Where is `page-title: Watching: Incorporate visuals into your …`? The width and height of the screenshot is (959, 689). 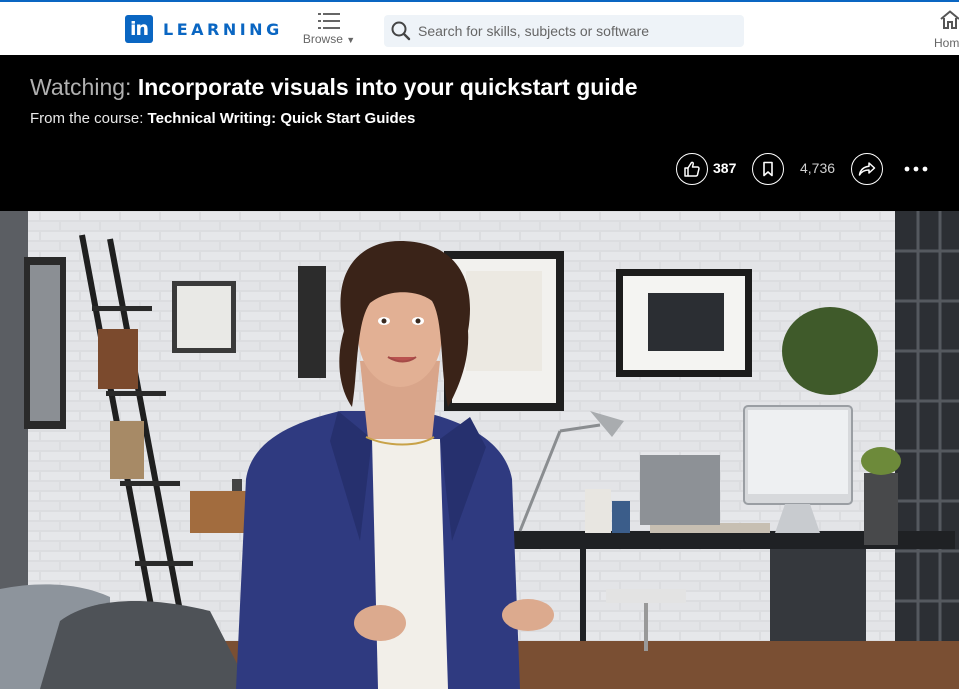
page-title: Watching: Incorporate visuals into your … is located at coordinates (334, 87).